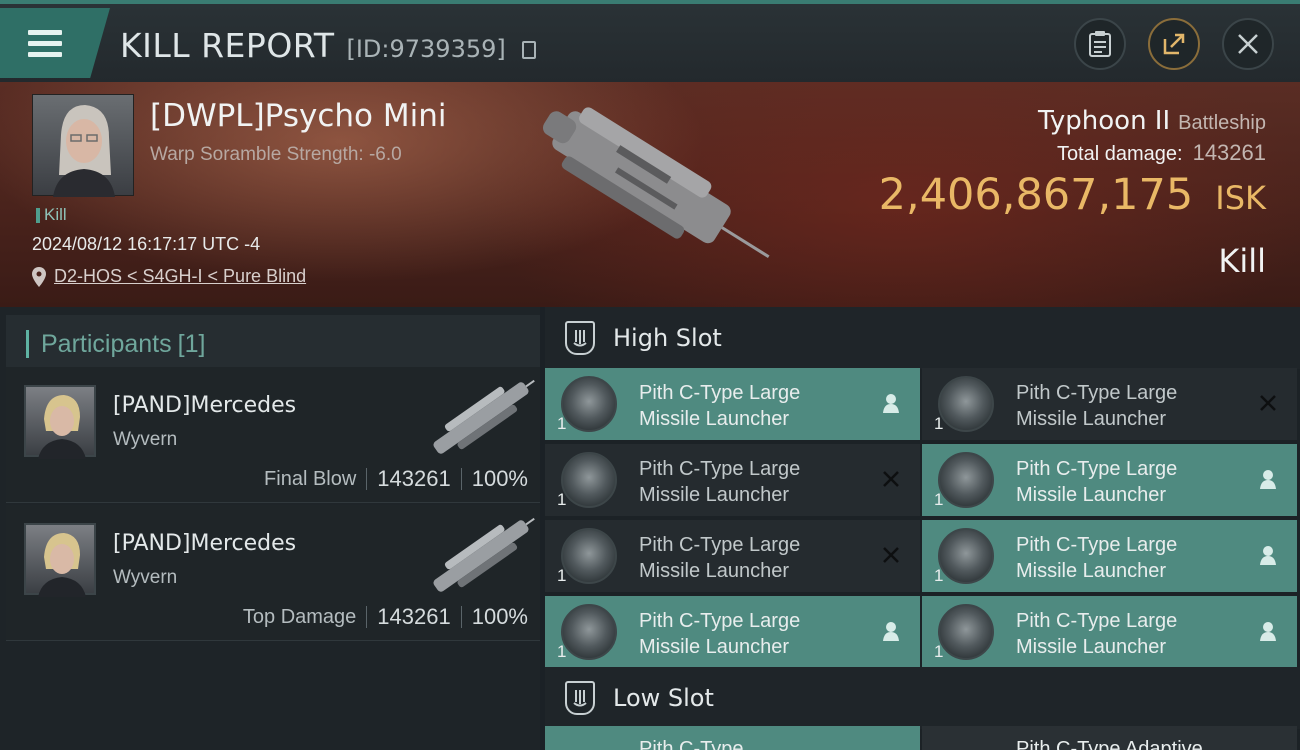  I want to click on participants-header: Participants [1], so click(273, 344).